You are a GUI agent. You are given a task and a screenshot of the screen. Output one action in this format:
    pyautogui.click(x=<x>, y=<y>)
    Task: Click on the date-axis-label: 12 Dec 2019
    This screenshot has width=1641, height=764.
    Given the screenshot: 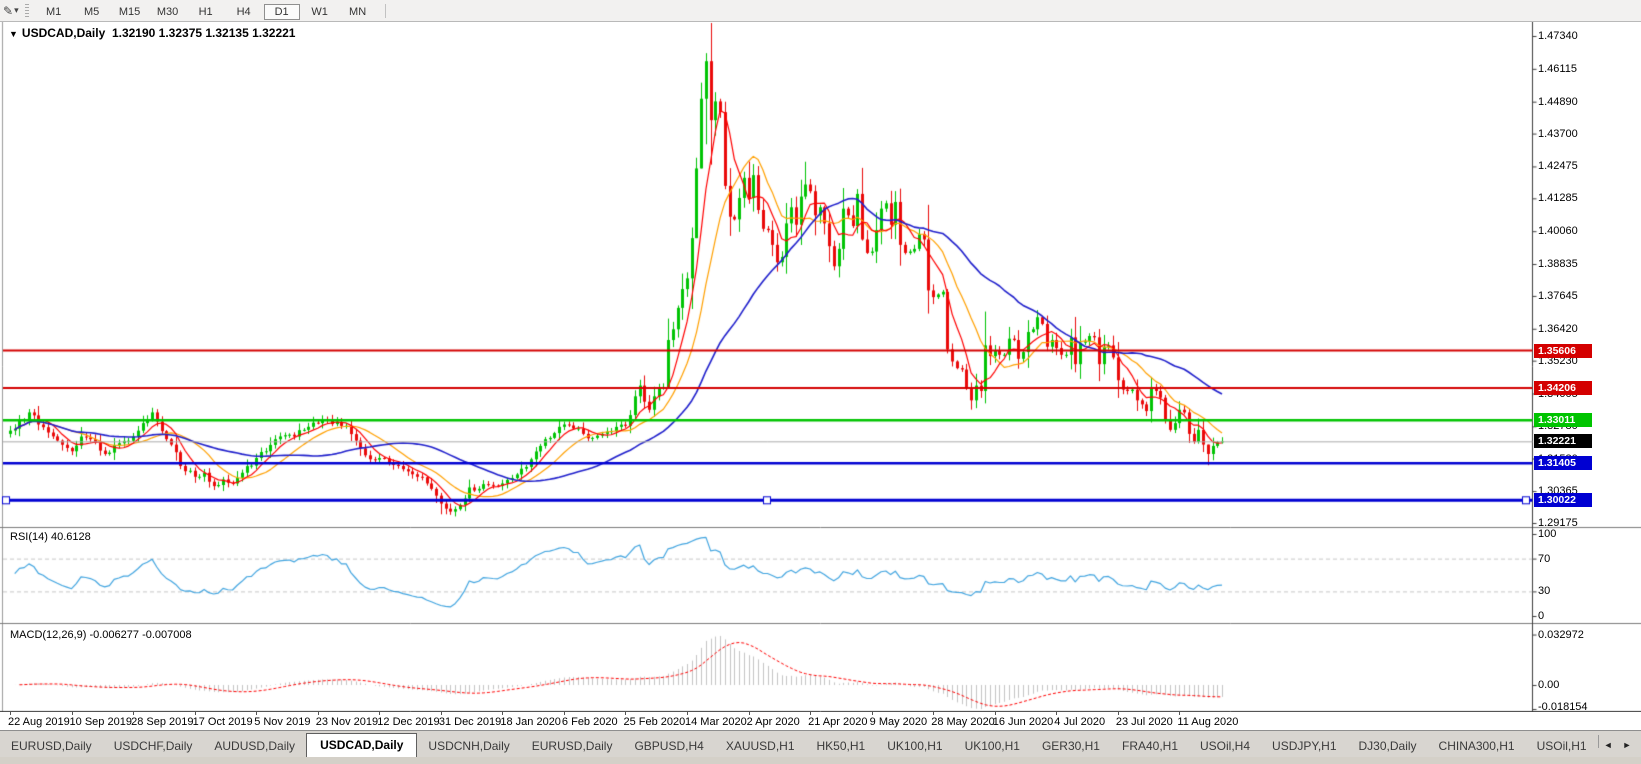 What is the action you would take?
    pyautogui.click(x=408, y=722)
    